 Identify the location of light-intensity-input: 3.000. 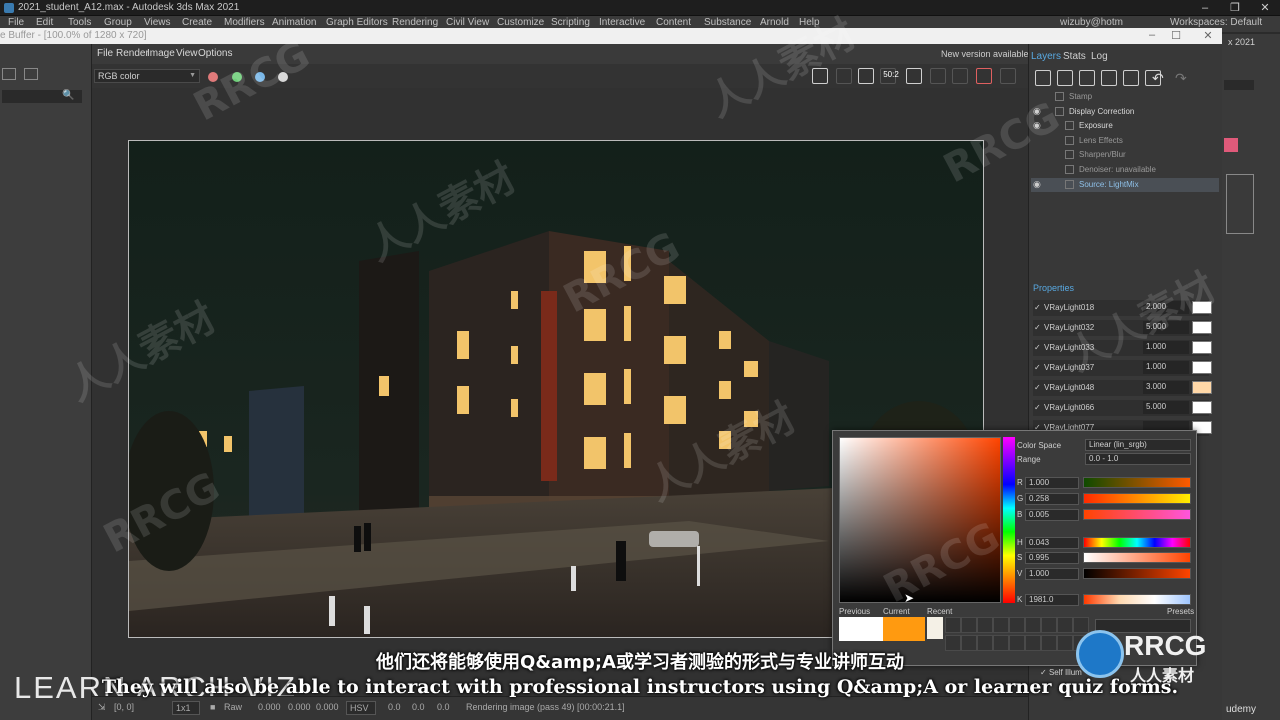
(1166, 387).